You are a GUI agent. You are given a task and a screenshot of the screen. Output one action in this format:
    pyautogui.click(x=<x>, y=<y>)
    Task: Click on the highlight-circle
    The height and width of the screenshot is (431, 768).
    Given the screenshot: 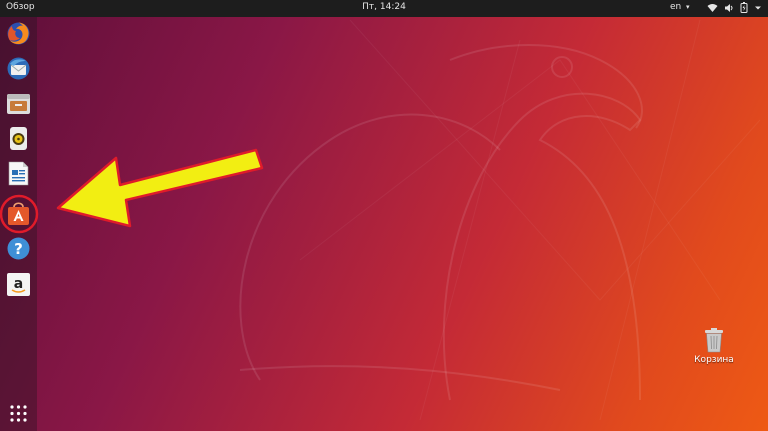 What is the action you would take?
    pyautogui.click(x=19, y=214)
    